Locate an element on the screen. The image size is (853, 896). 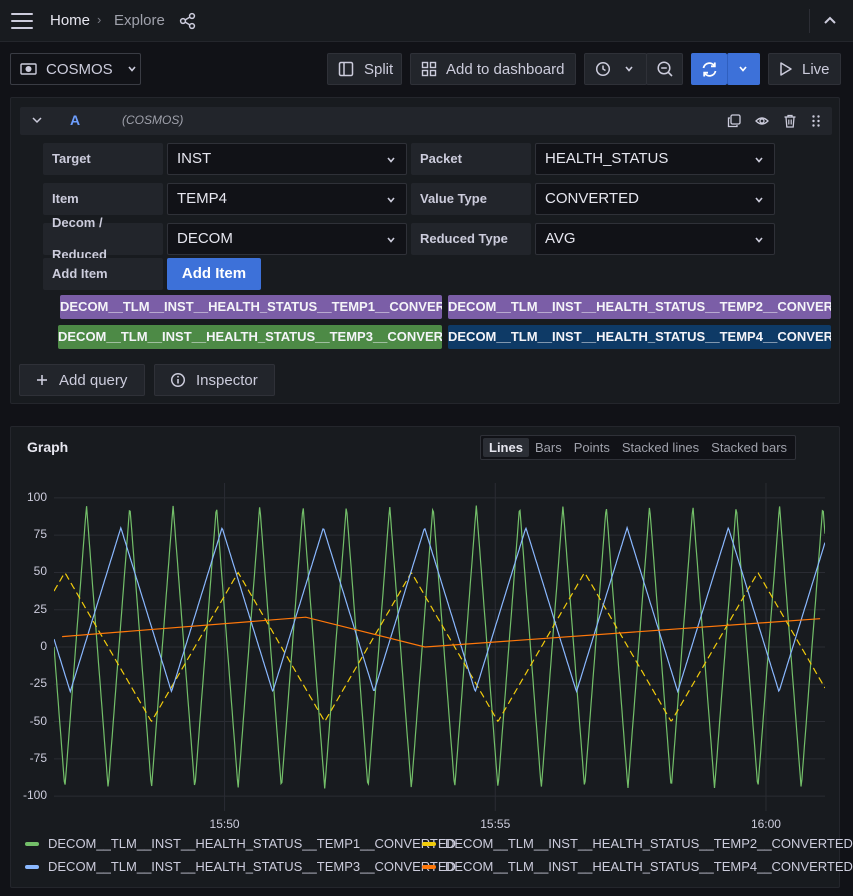
add-query-button: Add query is located at coordinates (82, 380).